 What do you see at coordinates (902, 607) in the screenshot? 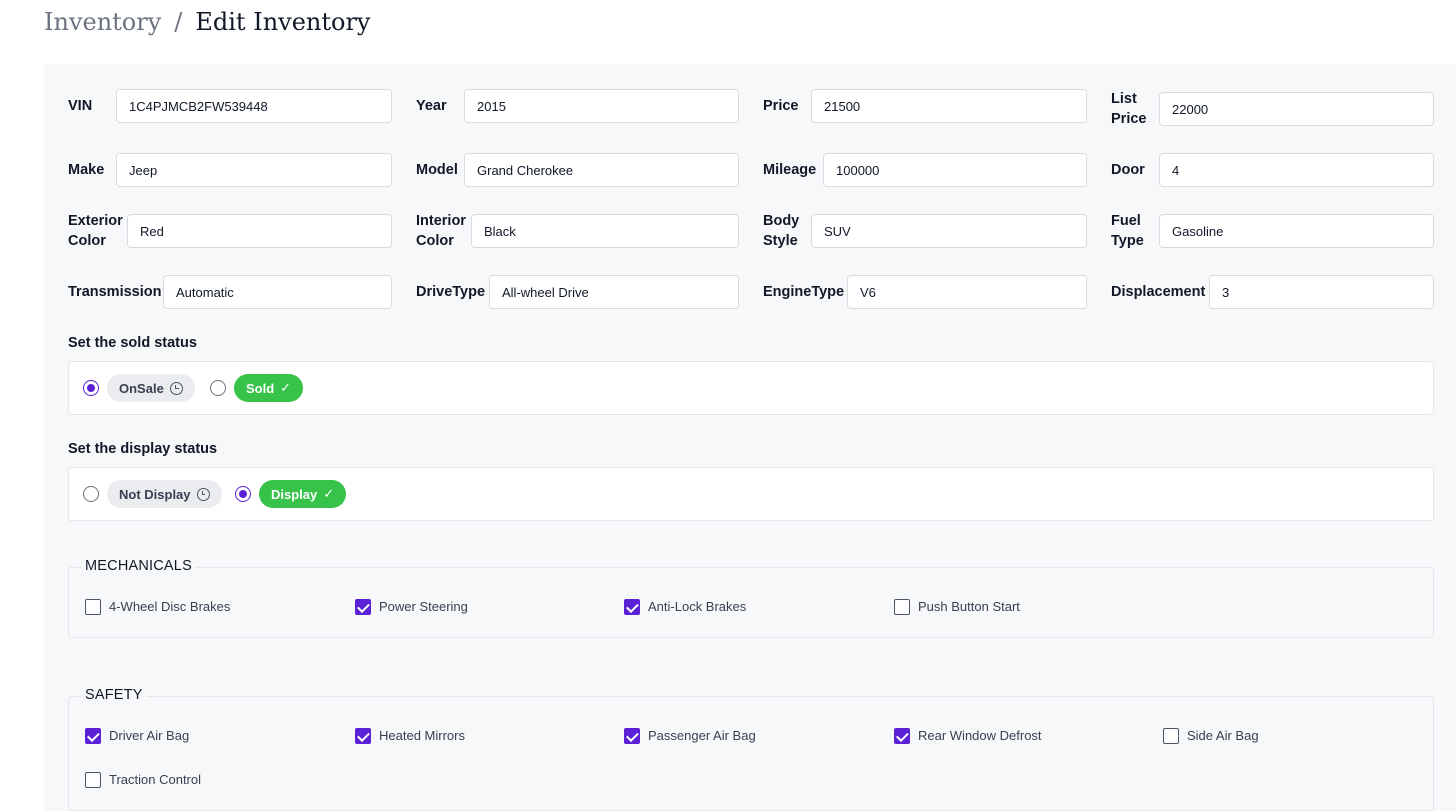
I see `push-button-start-checkbox` at bounding box center [902, 607].